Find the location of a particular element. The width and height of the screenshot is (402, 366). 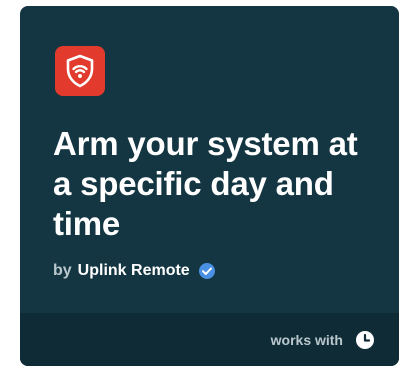

card-footer: works with is located at coordinates (209, 339).